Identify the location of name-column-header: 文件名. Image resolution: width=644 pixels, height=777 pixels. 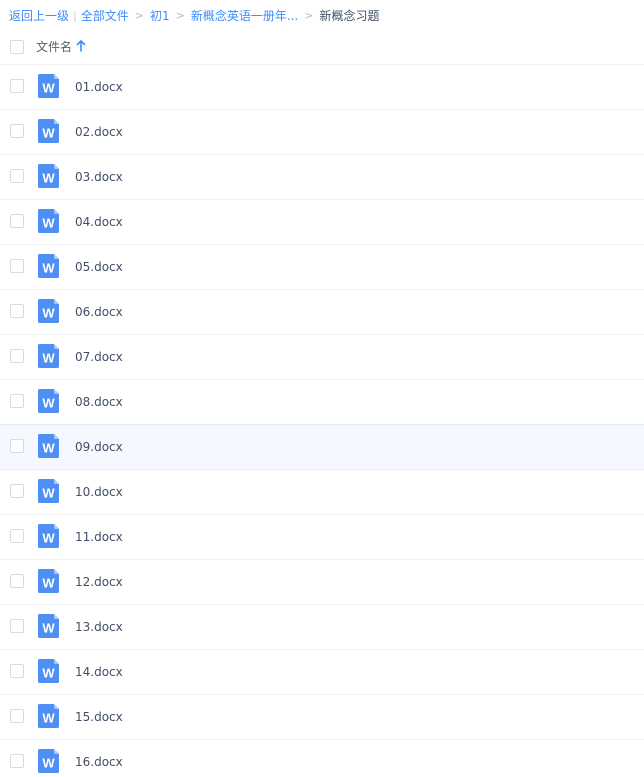
(61, 46).